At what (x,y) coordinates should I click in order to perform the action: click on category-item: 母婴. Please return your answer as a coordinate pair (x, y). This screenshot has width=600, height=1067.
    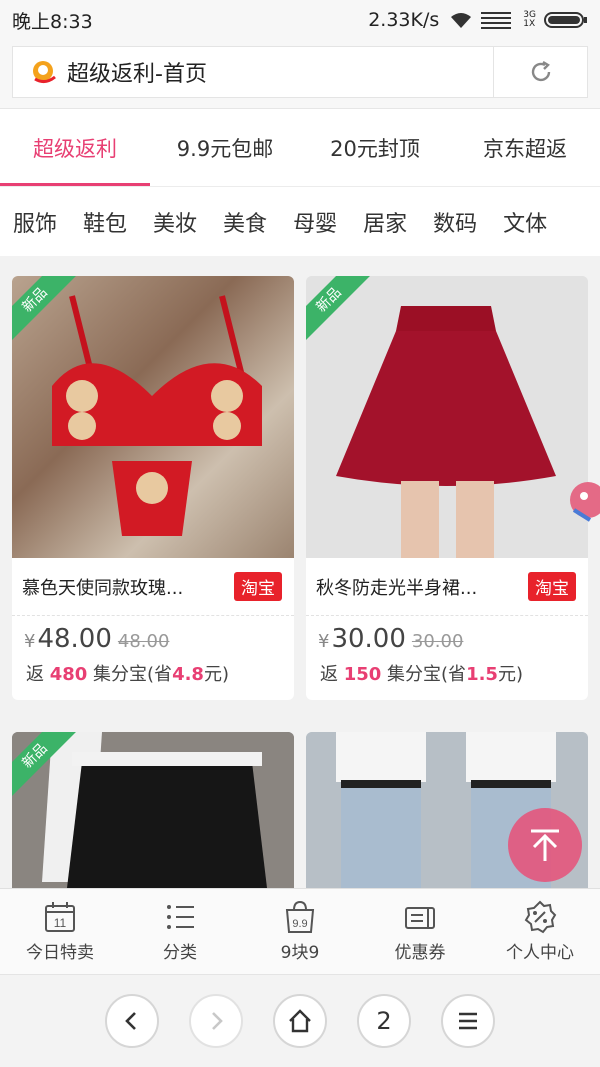
    Looking at the image, I should click on (315, 222).